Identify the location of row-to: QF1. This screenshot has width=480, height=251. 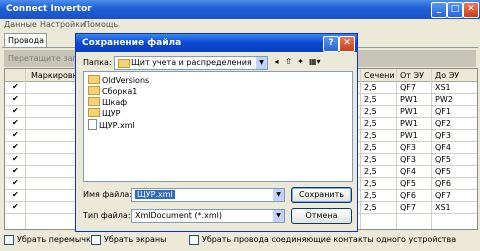
(443, 111).